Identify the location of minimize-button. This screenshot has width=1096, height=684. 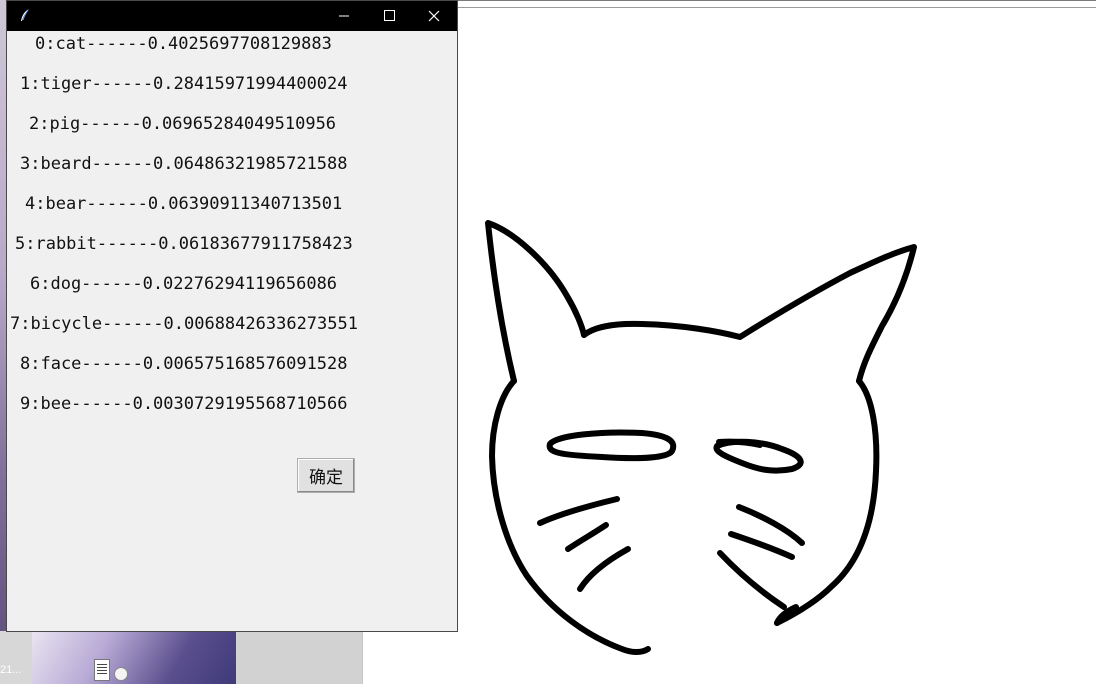
(344, 16).